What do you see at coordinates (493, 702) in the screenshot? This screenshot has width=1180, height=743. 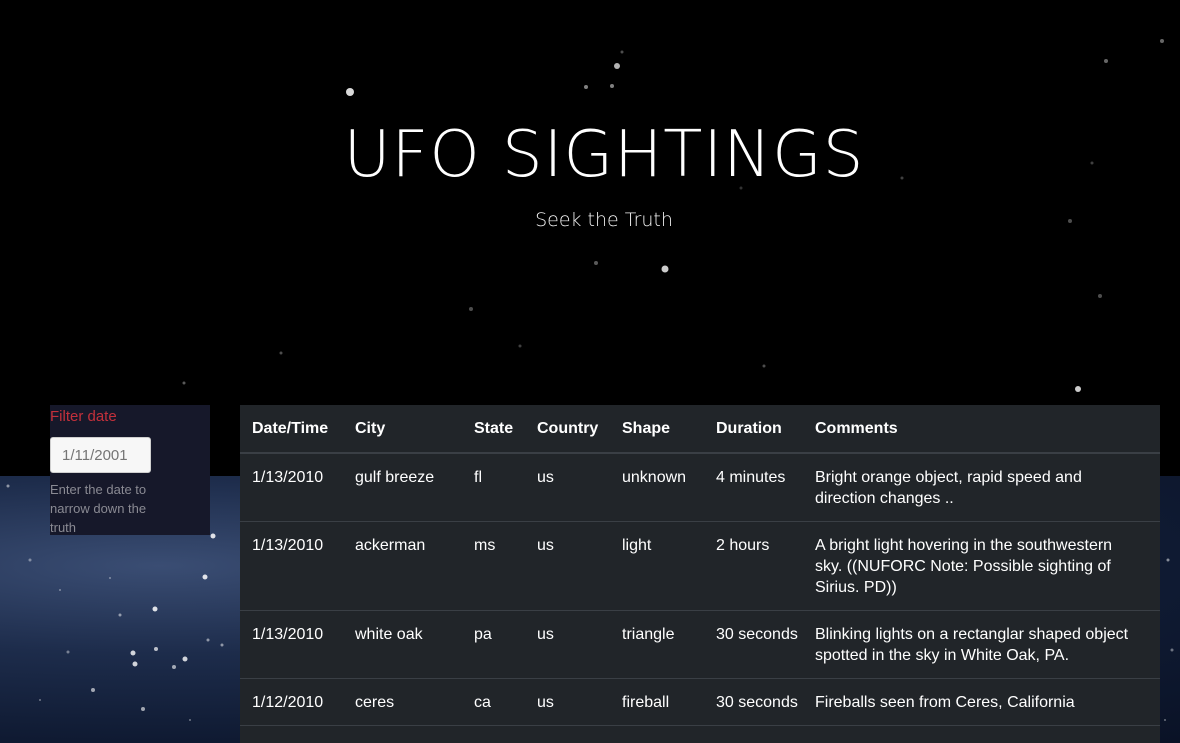 I see `cell-state: ca` at bounding box center [493, 702].